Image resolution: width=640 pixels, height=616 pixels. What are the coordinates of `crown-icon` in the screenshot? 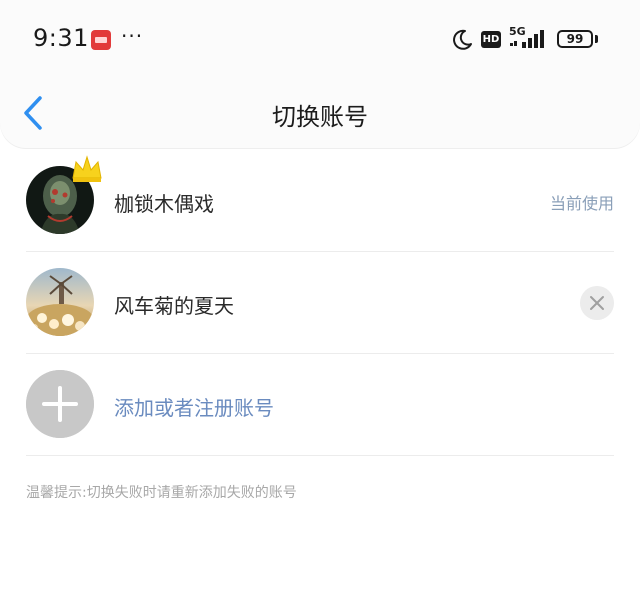 It's located at (87, 168).